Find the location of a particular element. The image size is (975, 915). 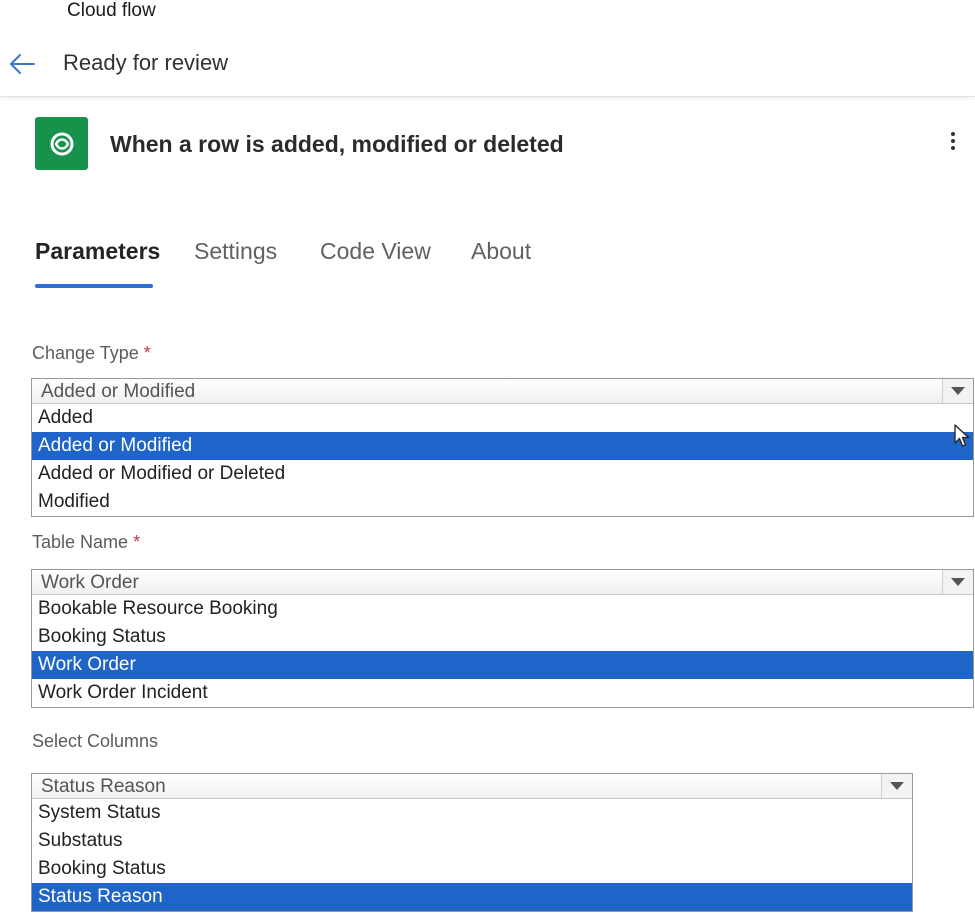

page-title: Ready for review is located at coordinates (146, 62).